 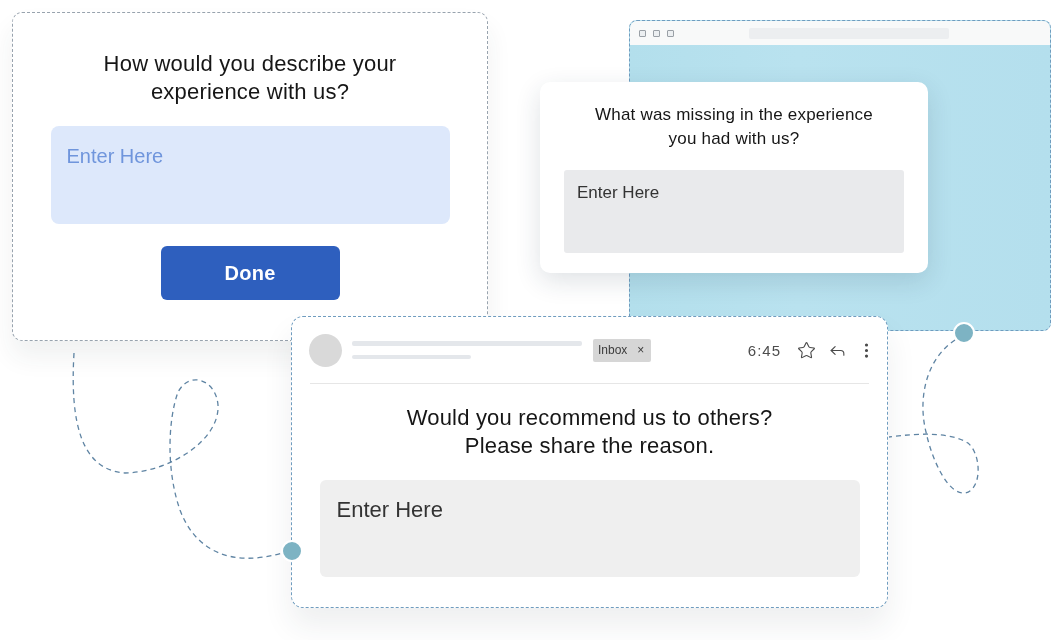 What do you see at coordinates (325, 350) in the screenshot?
I see `avatar-icon` at bounding box center [325, 350].